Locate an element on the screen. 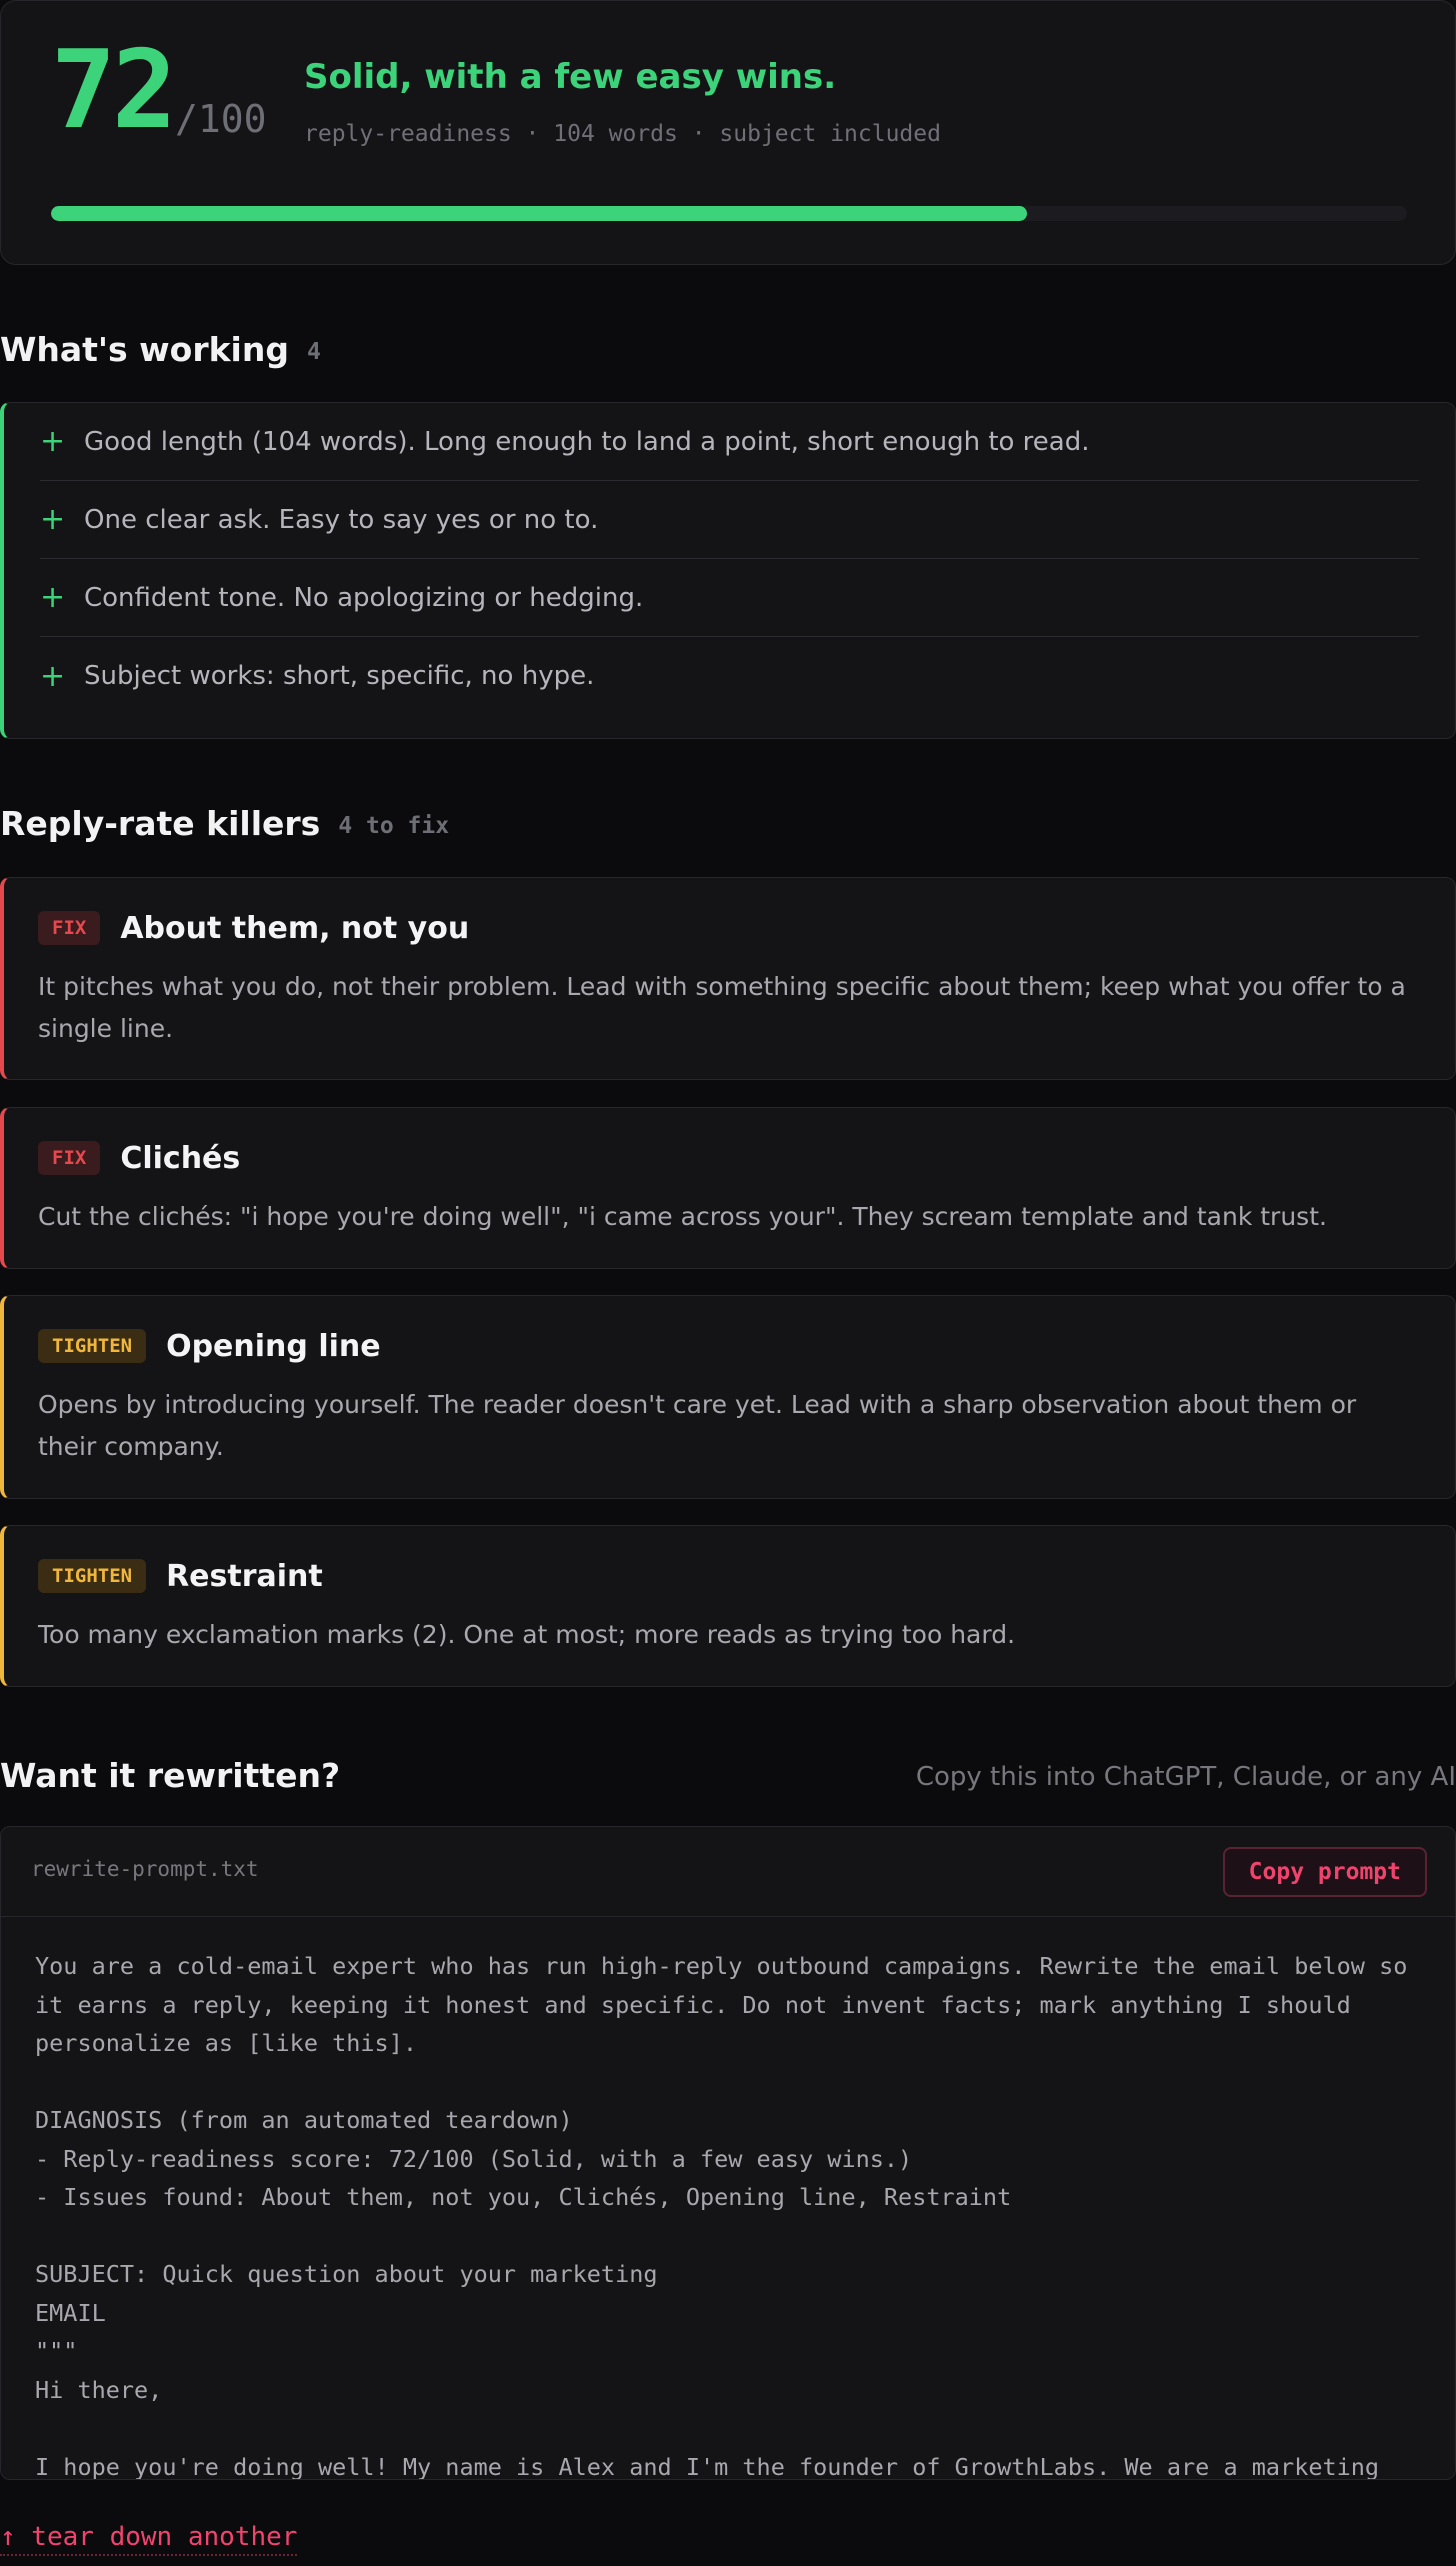 Image resolution: width=1456 pixels, height=2566 pixels. issue-title: About them, not you is located at coordinates (295, 928).